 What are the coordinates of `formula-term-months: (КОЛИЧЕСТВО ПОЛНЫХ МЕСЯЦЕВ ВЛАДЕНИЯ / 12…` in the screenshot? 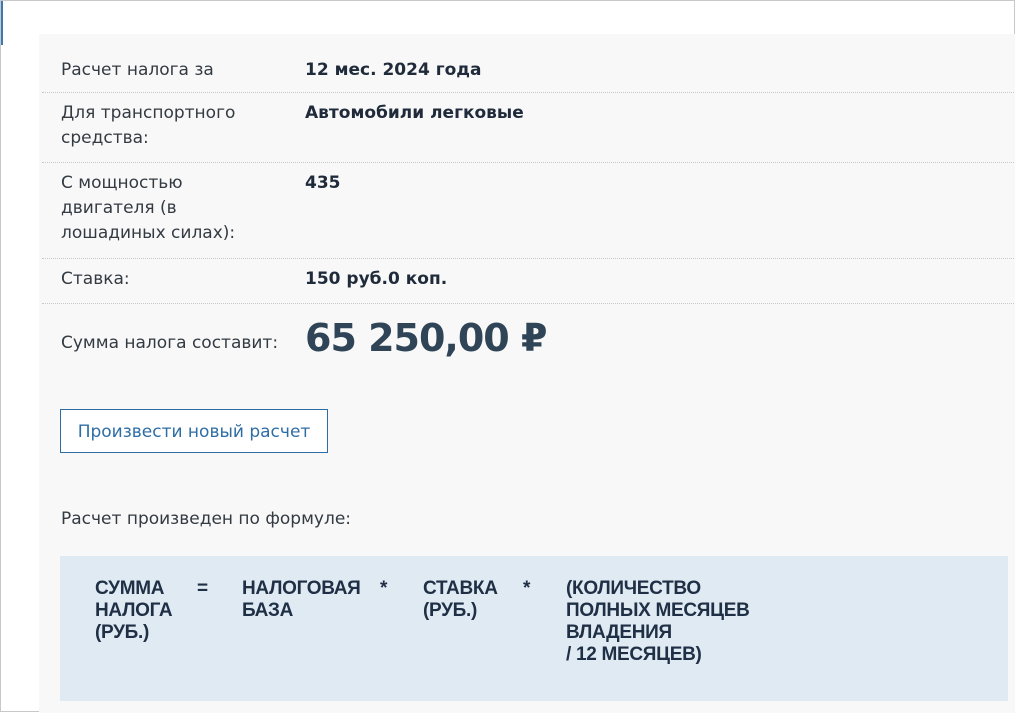 It's located at (658, 621).